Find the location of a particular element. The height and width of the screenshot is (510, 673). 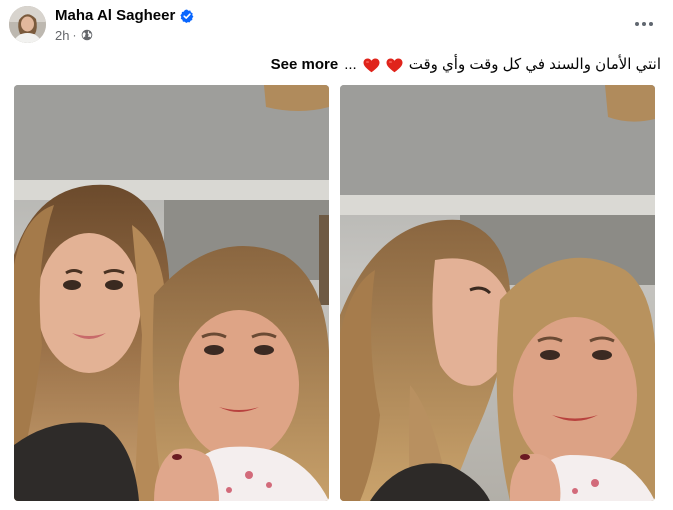

verified-badge-icon is located at coordinates (187, 16).